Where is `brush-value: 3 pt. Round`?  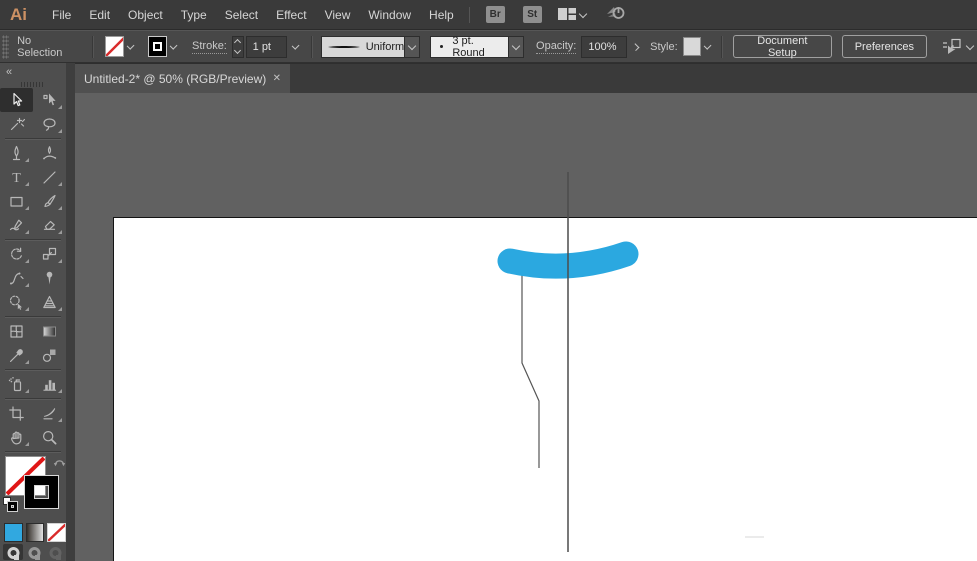 brush-value: 3 pt. Round is located at coordinates (468, 46).